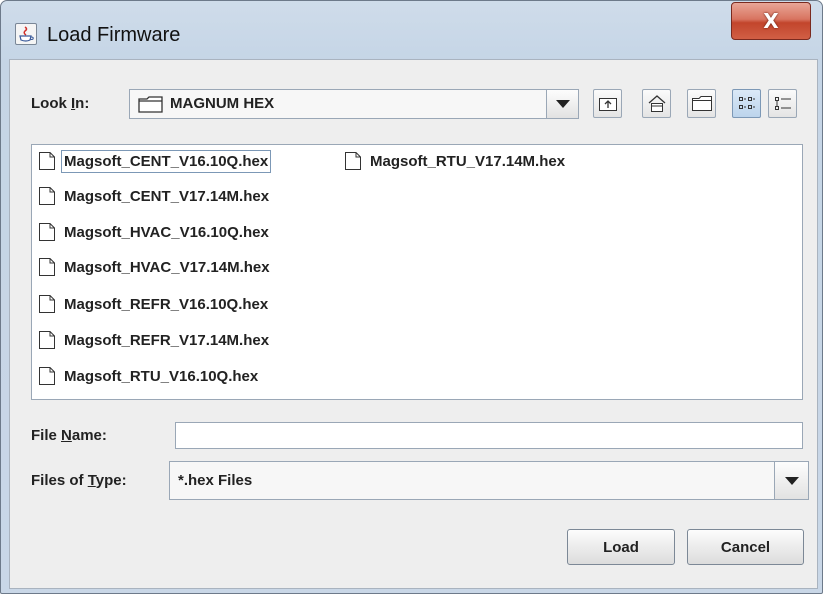 Image resolution: width=823 pixels, height=594 pixels. Describe the element at coordinates (111, 480) in the screenshot. I see `file-type-label-post: ype:` at that location.